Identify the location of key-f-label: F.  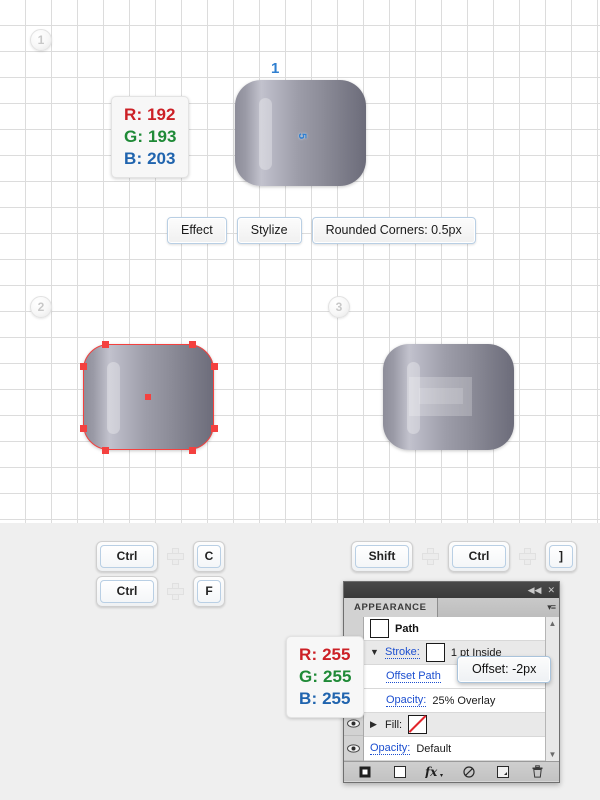
(209, 591).